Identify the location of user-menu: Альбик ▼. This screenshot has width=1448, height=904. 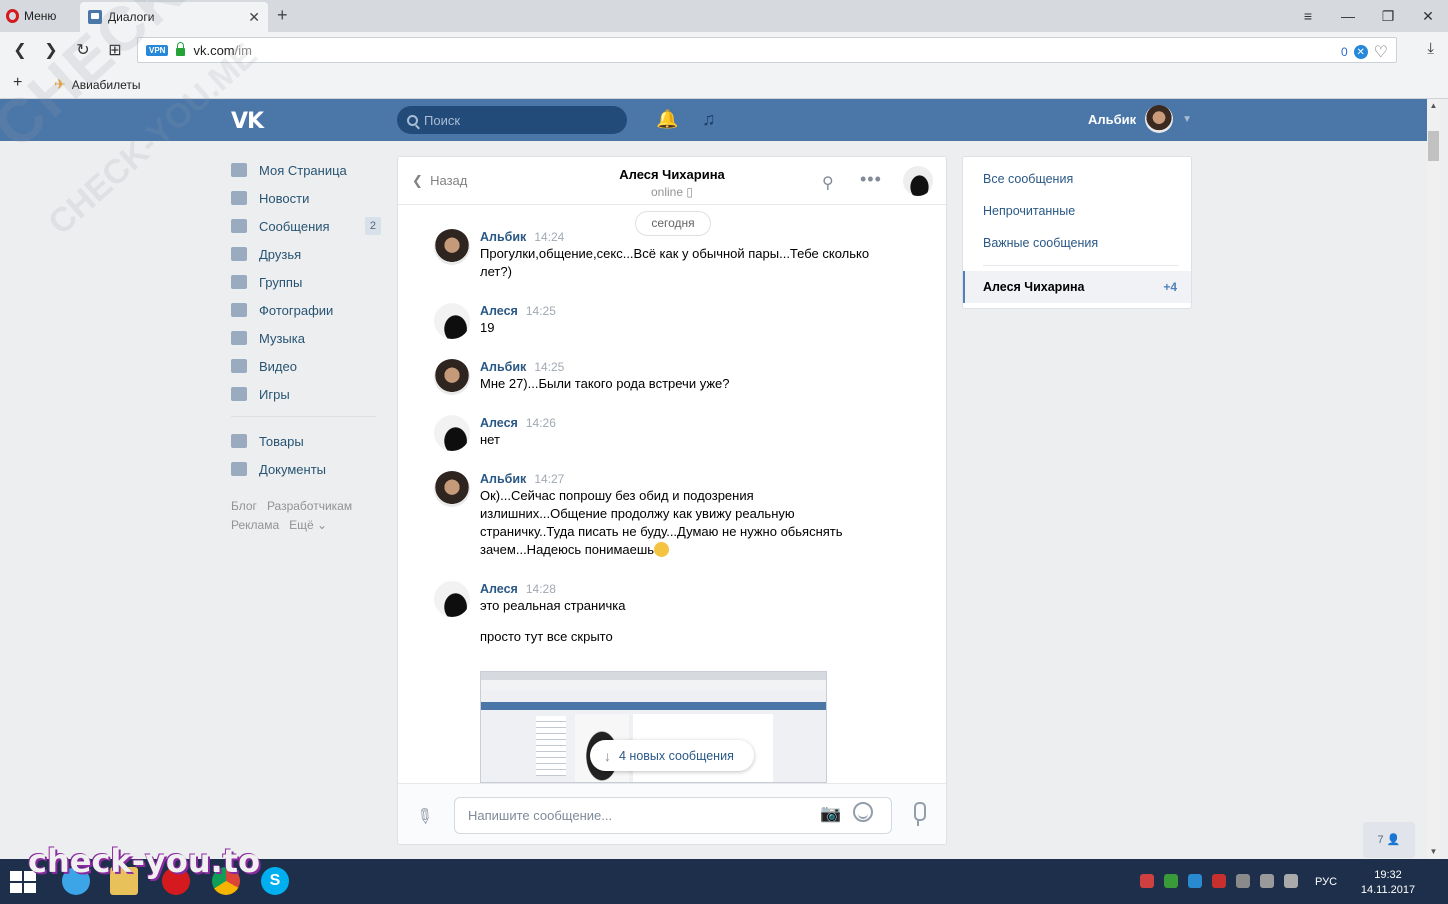
(1140, 119).